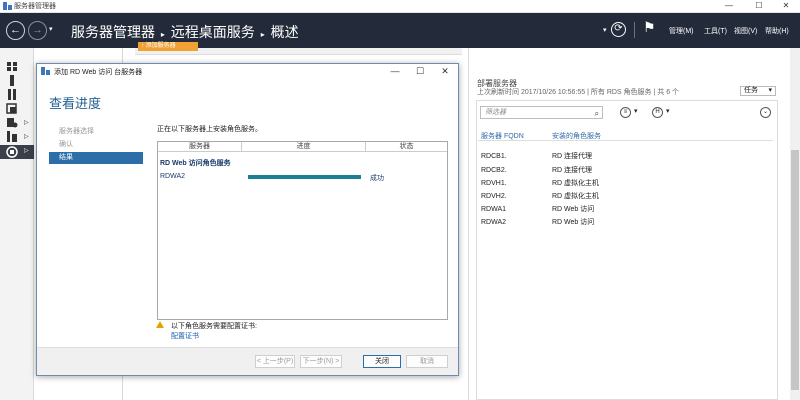 The height and width of the screenshot is (400, 800). I want to click on close-button: 关闭, so click(382, 361).